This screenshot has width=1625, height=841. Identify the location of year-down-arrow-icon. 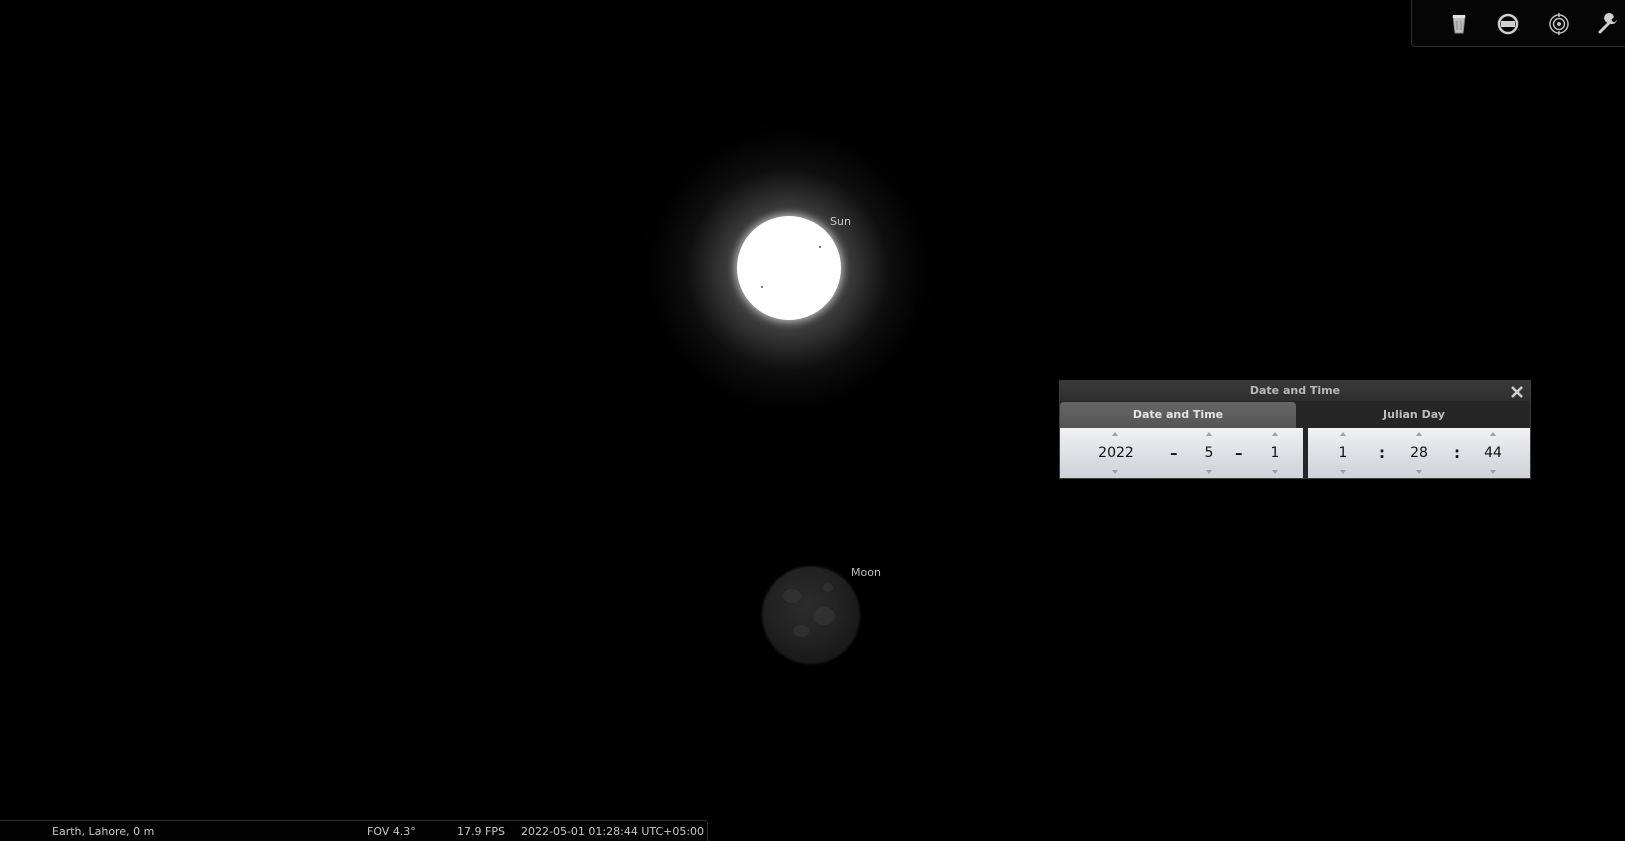
(1115, 472).